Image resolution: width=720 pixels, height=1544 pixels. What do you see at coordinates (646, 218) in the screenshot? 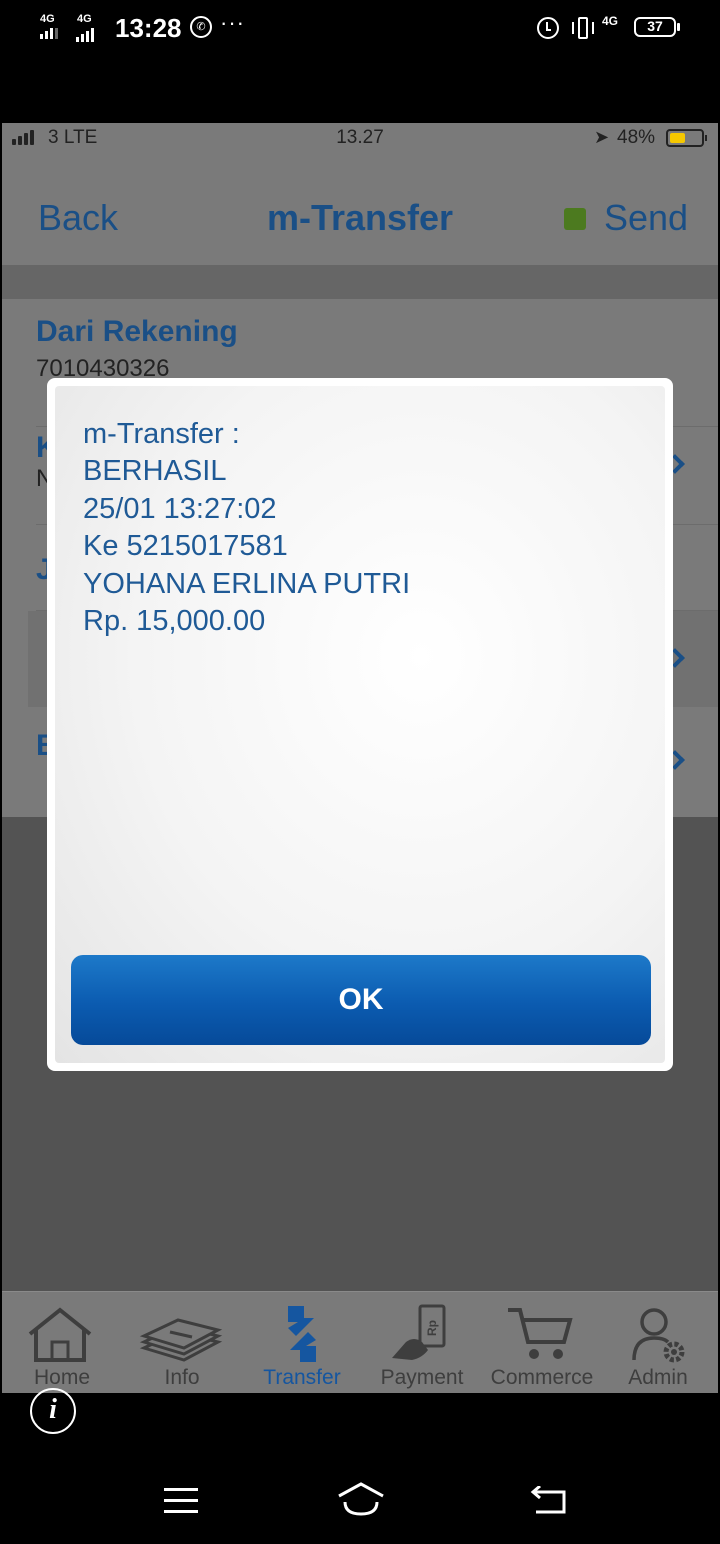
I see `send-button: Send` at bounding box center [646, 218].